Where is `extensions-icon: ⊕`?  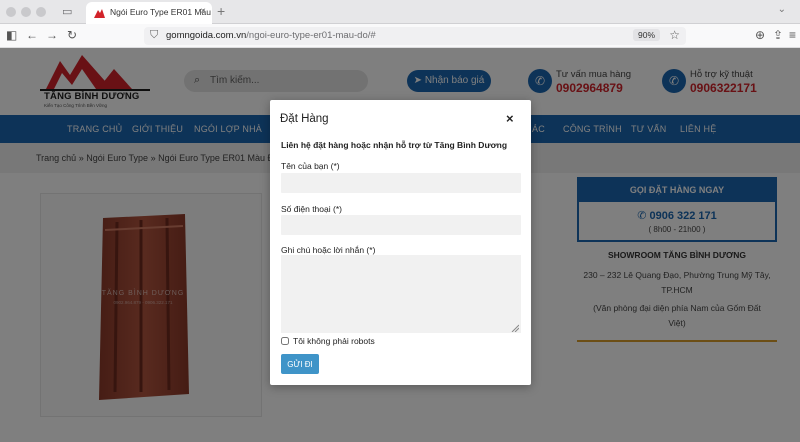
extensions-icon: ⊕ is located at coordinates (760, 35).